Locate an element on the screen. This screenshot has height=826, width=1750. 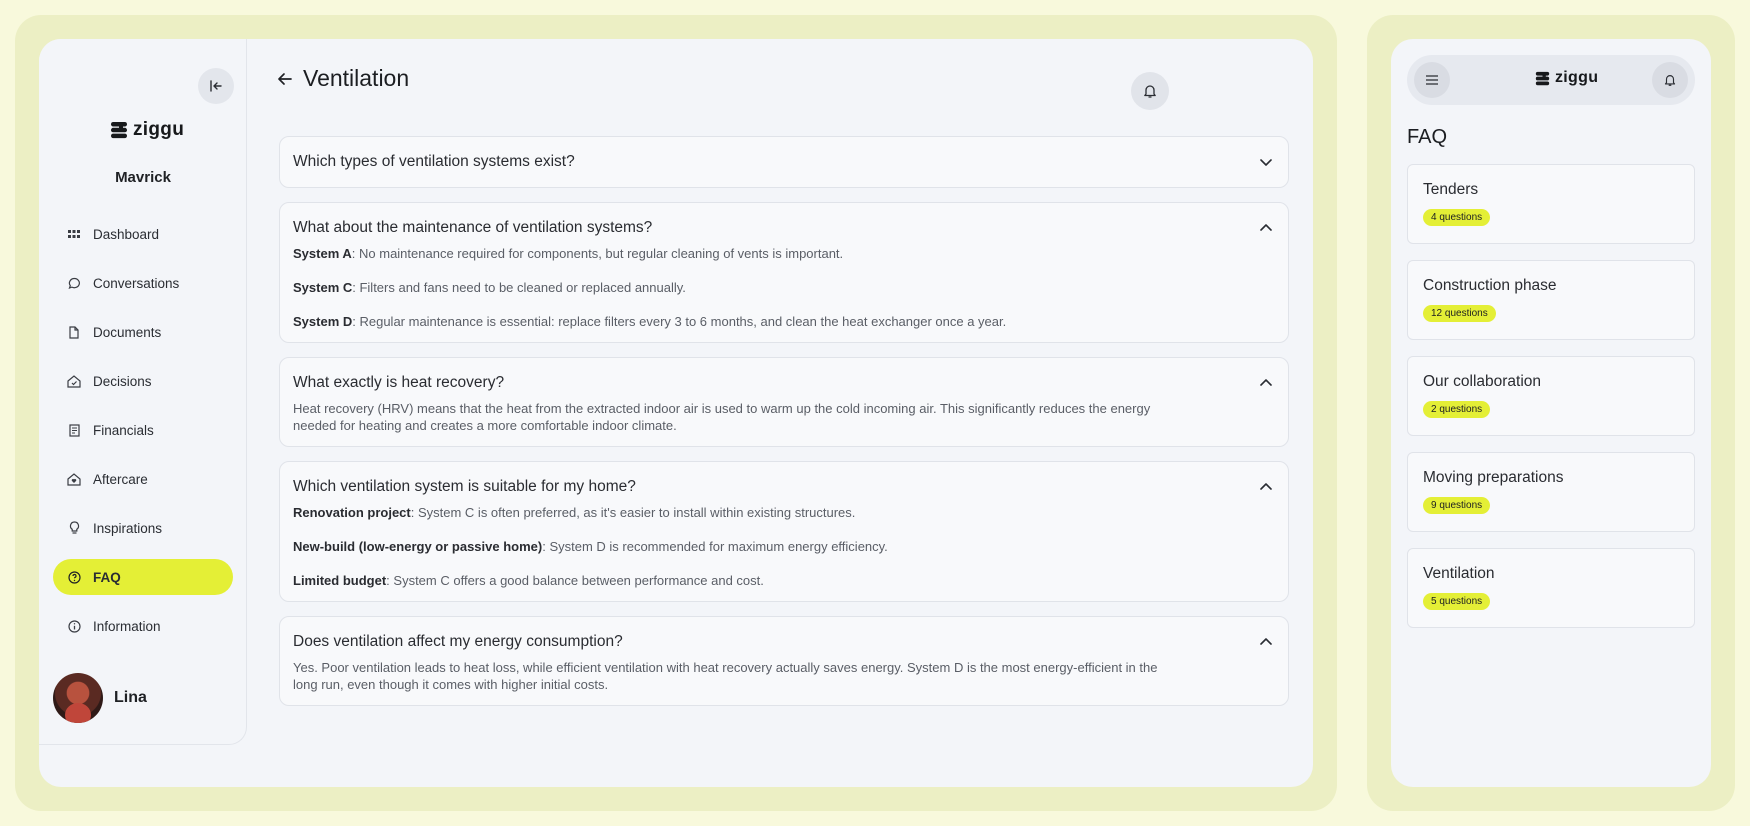
answer-label: Limited budget is located at coordinates (340, 580).